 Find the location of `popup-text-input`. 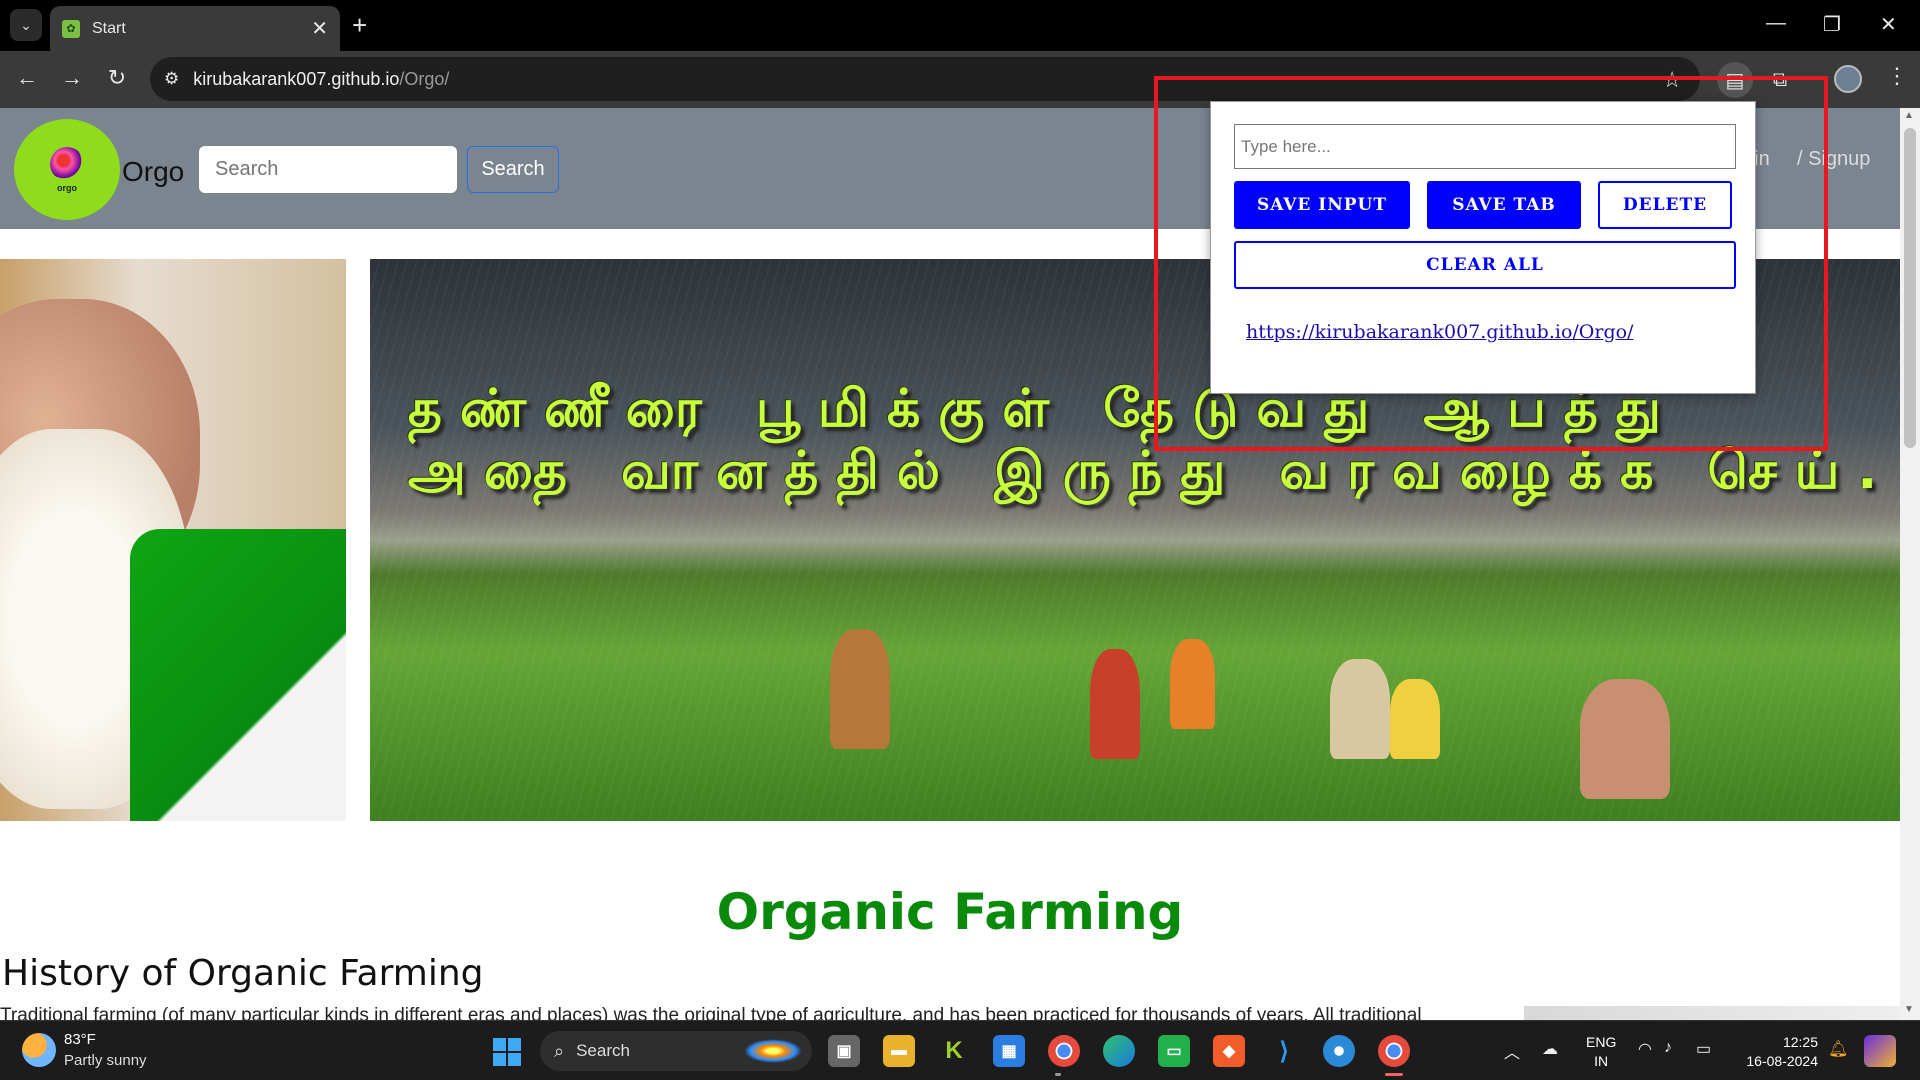

popup-text-input is located at coordinates (1485, 146).